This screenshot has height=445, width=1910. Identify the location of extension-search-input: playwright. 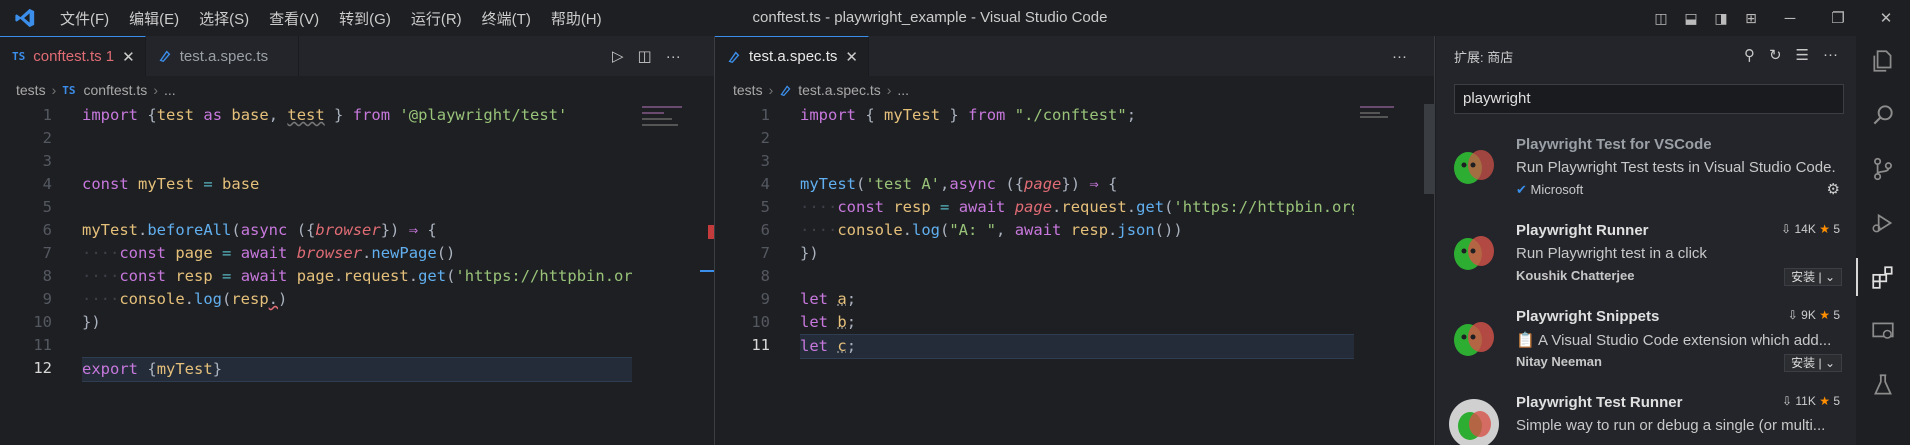
(1649, 99).